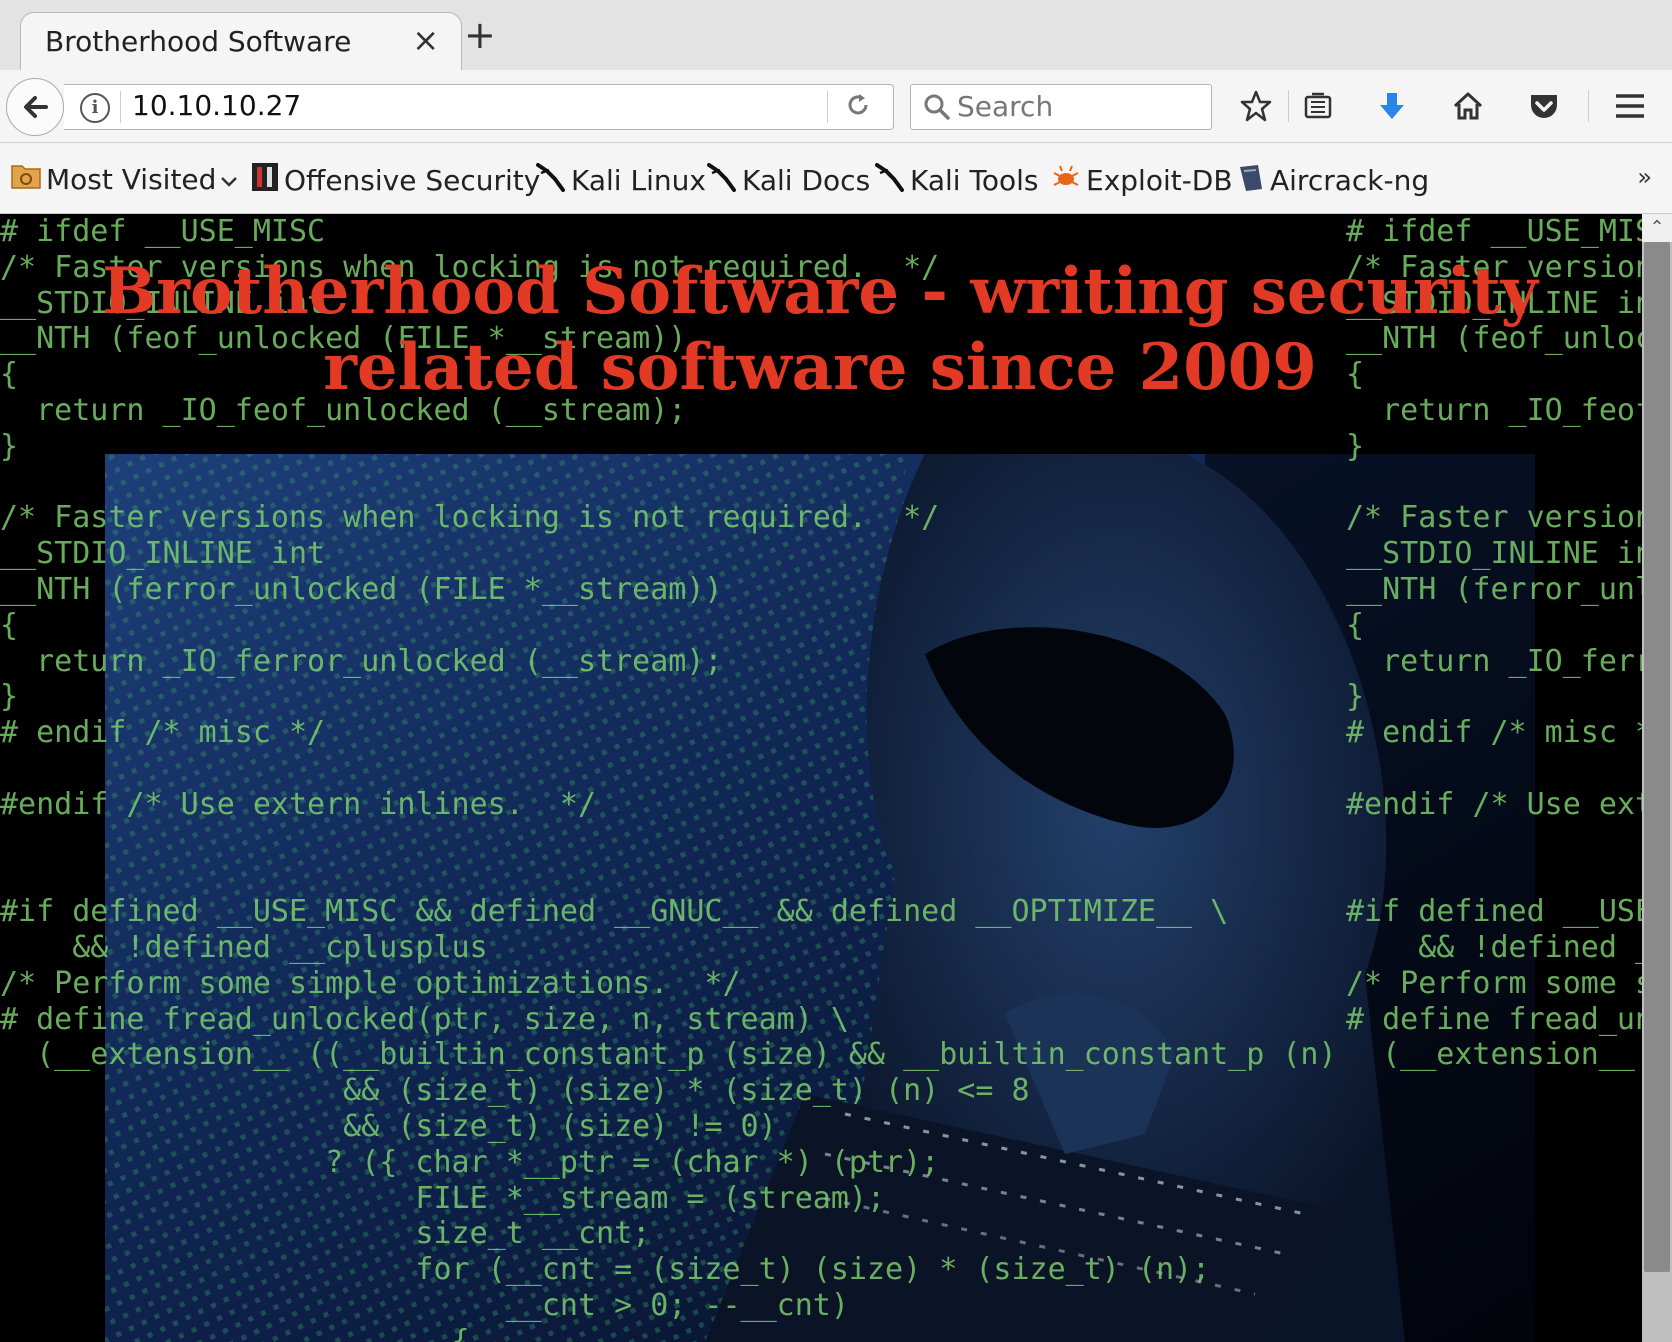 This screenshot has width=1672, height=1342. Describe the element at coordinates (937, 109) in the screenshot. I see `search-icon` at that location.